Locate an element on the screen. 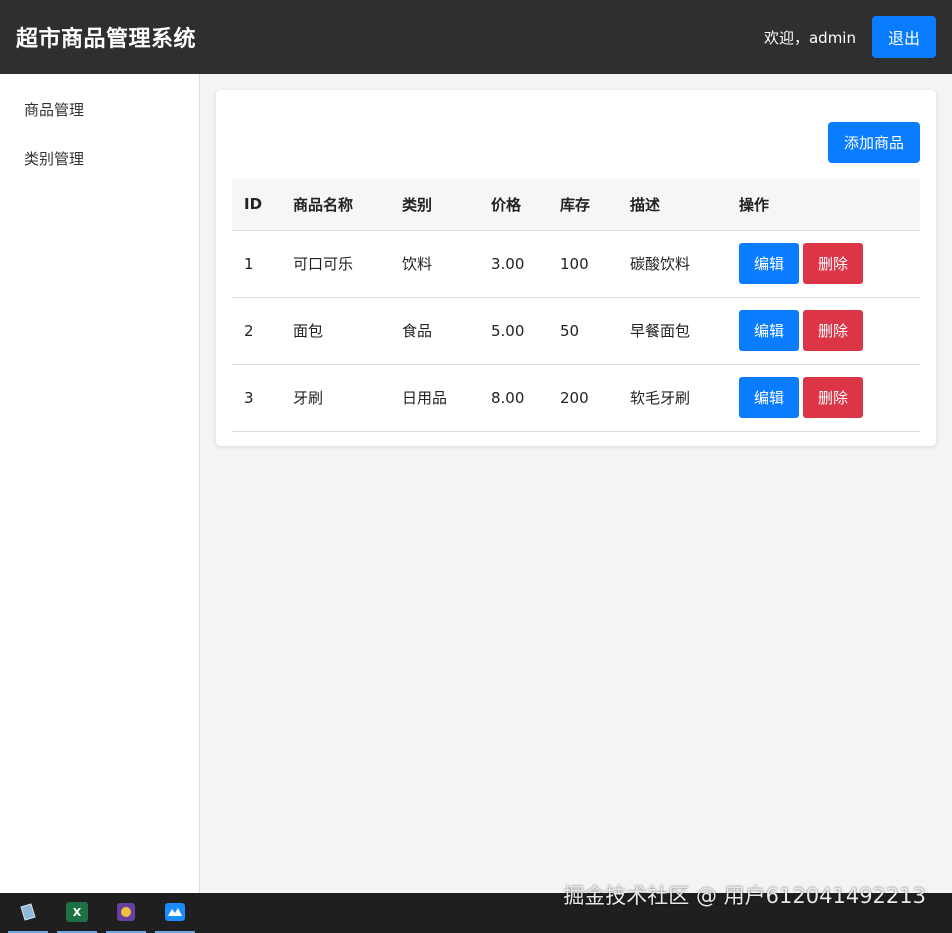 The width and height of the screenshot is (952, 933). app-icon is located at coordinates (175, 913).